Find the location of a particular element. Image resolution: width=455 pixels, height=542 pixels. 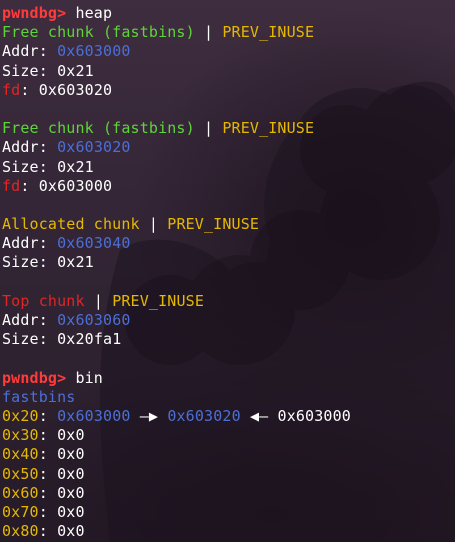

chunk-title: Allocated chunk is located at coordinates (71, 224).